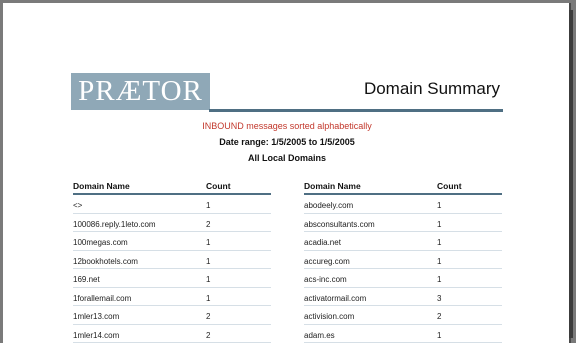  What do you see at coordinates (329, 316) in the screenshot?
I see `domain-cell: activision.com` at bounding box center [329, 316].